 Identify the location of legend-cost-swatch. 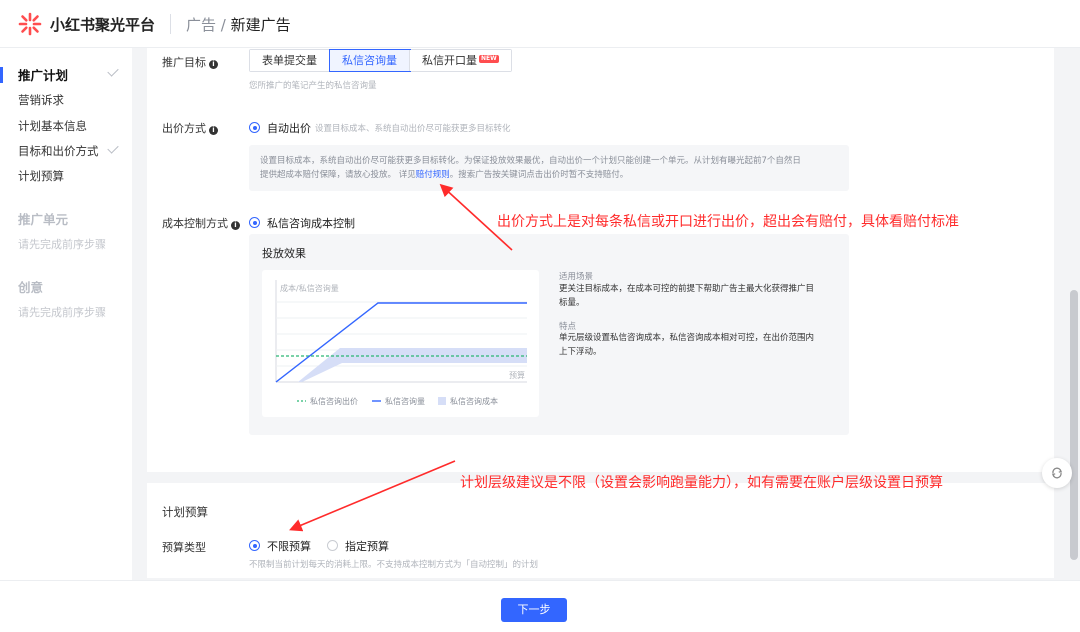
(442, 401).